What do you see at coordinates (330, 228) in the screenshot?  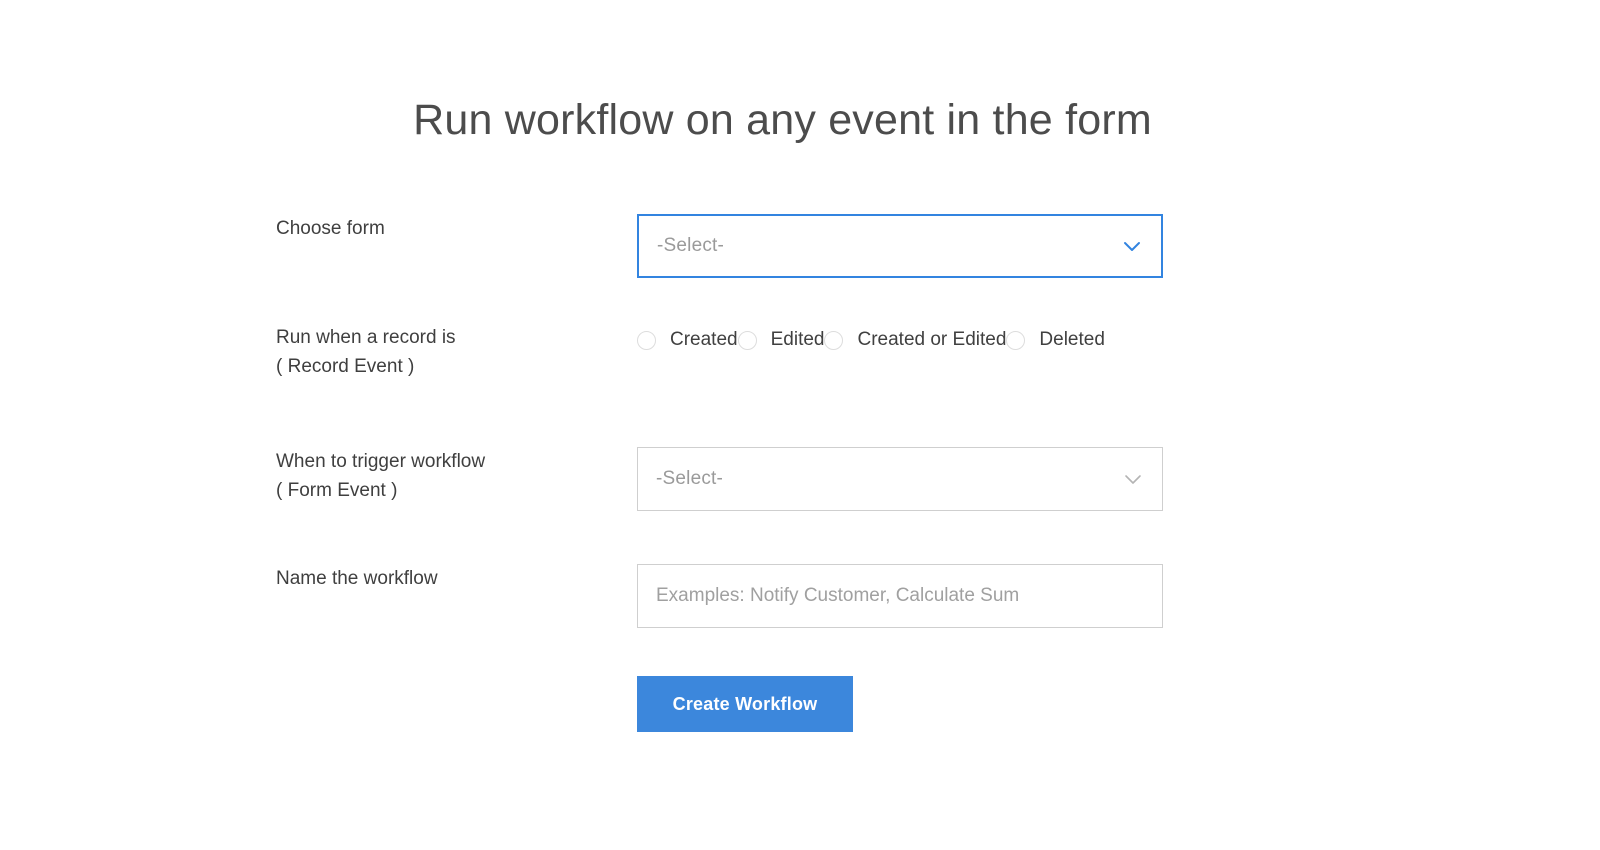 I see `choose-form-label: Choose form` at bounding box center [330, 228].